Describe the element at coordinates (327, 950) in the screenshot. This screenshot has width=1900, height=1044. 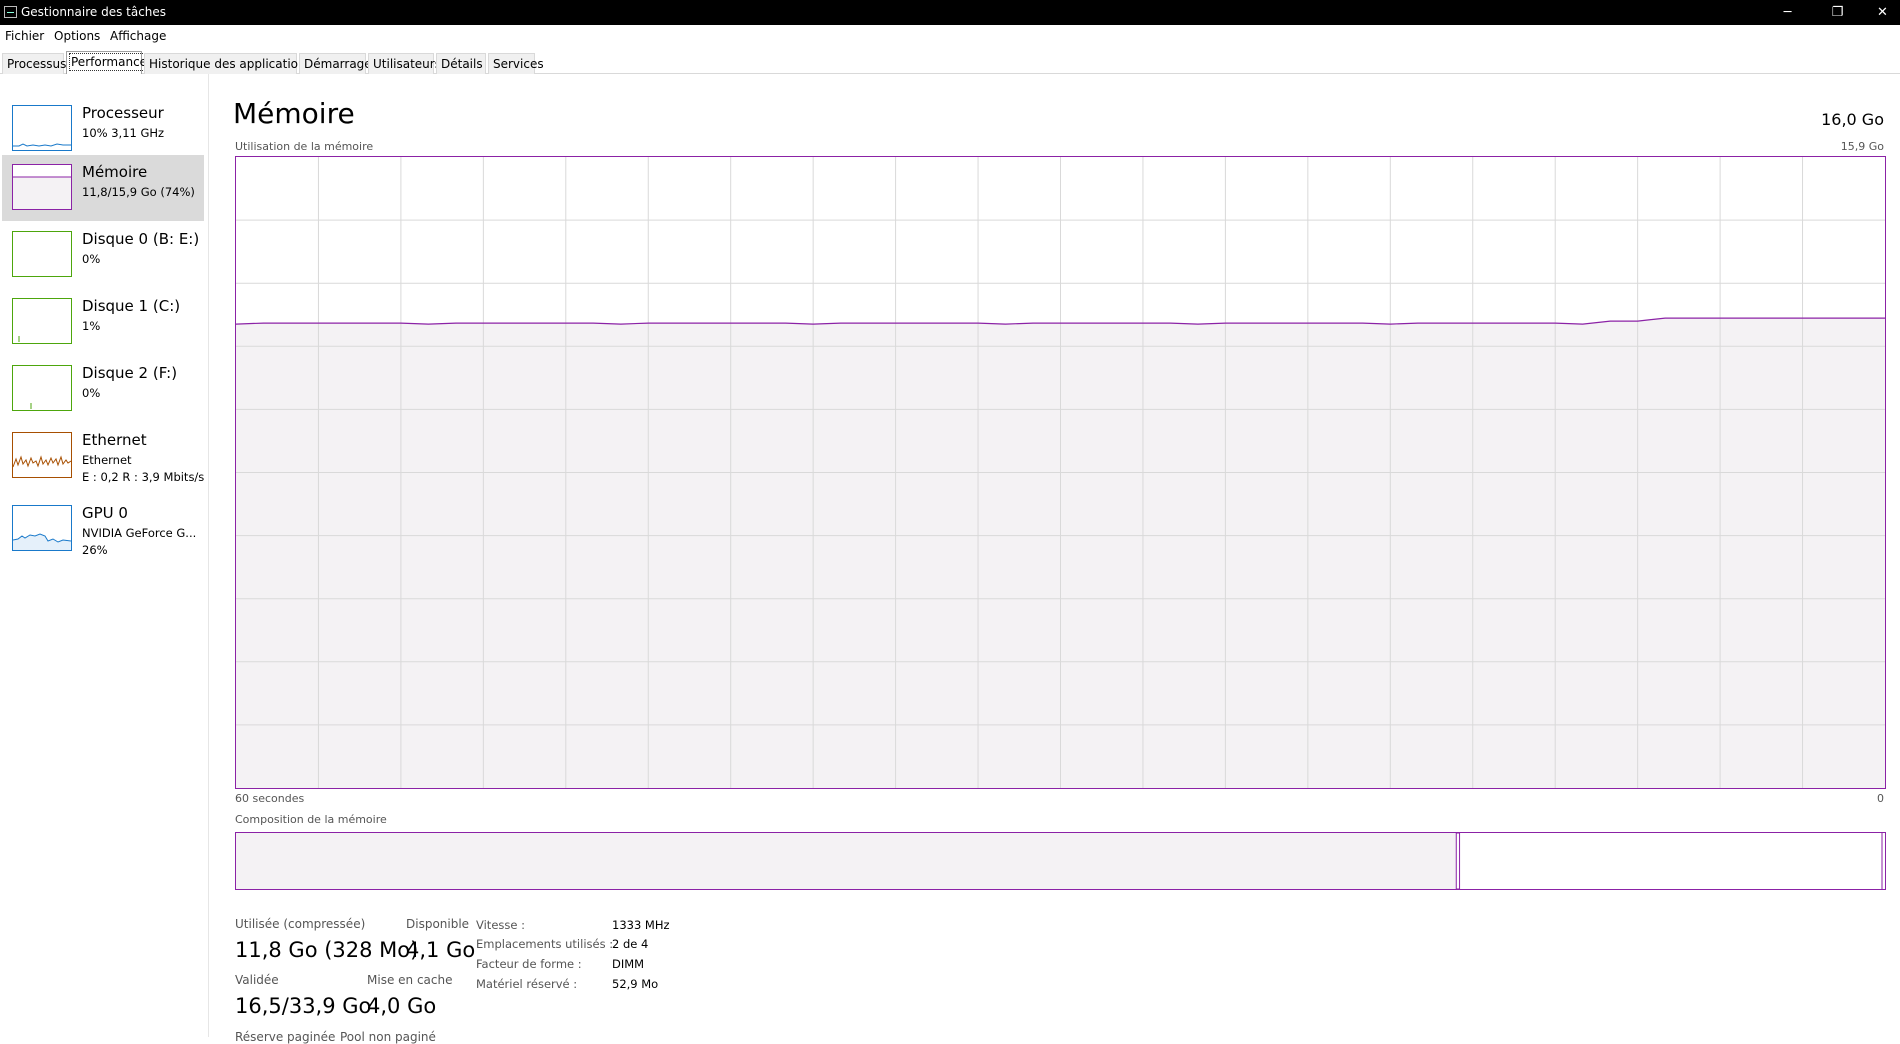
I see `used-value: 11,8 Go (328 Mo)` at that location.